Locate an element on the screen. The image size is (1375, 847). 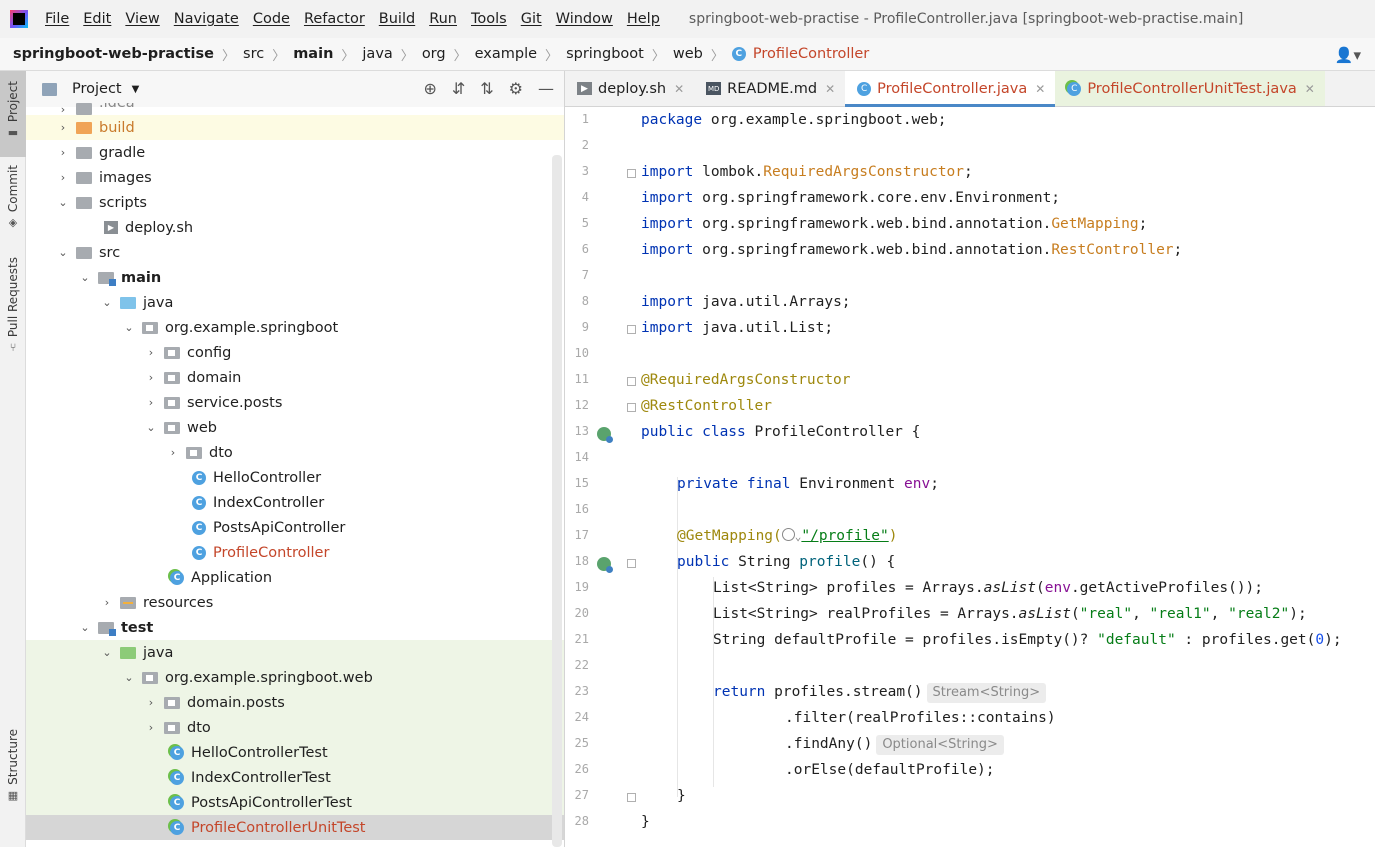
tree-item: C HelloControllerTest is located at coordinates (295, 752).